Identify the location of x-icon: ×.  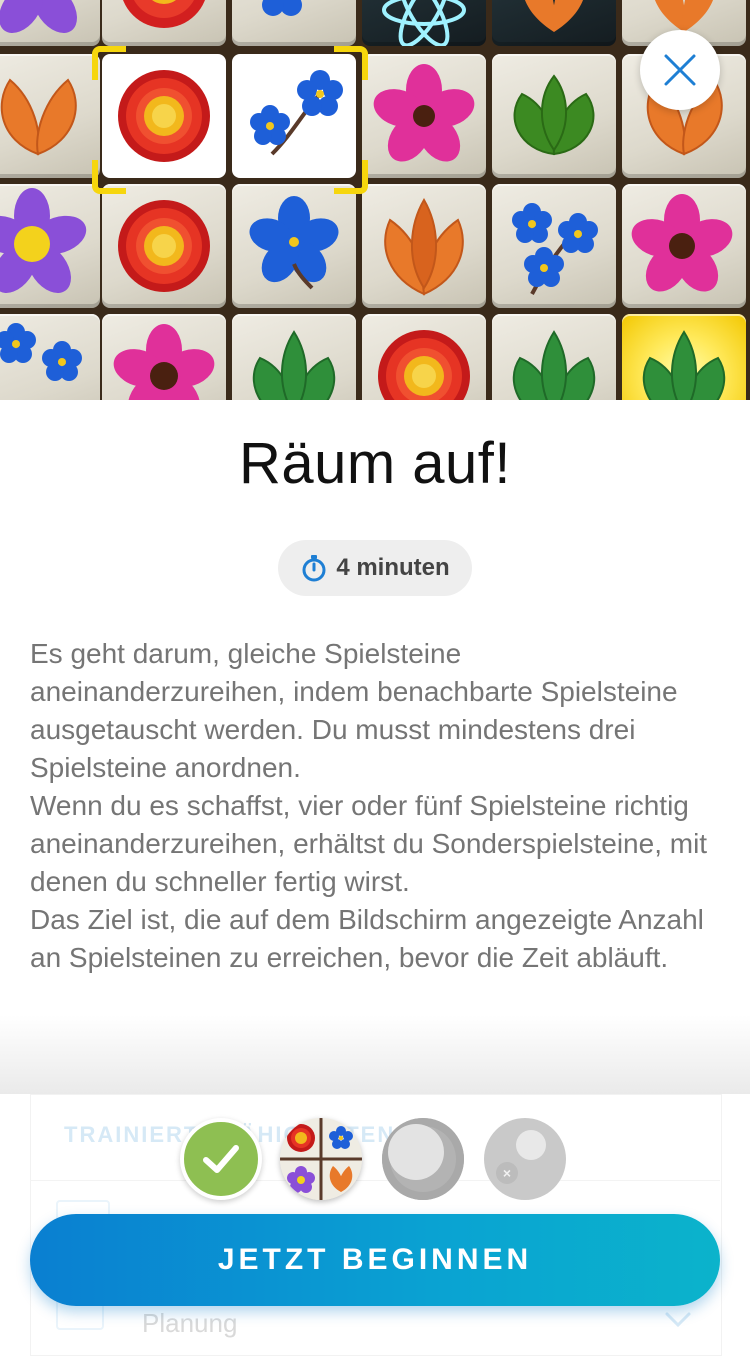
(507, 1173).